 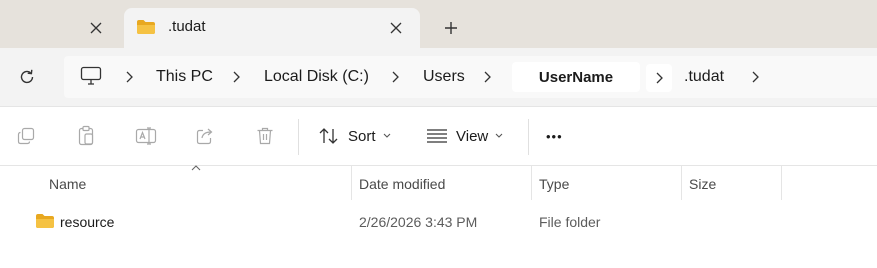 I want to click on tab-active: .tudat, so click(x=272, y=28).